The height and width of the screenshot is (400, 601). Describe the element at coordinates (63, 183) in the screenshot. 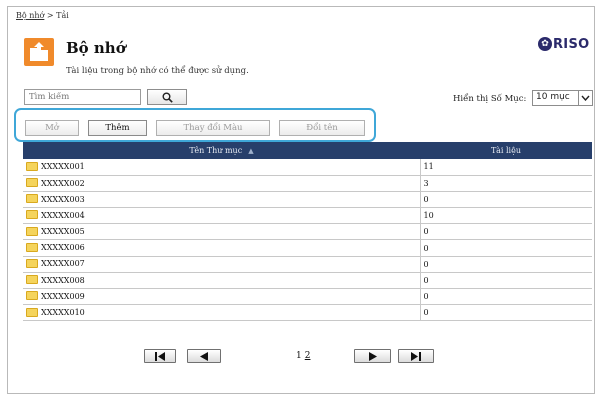

I see `folder-name: XXXXX002` at that location.